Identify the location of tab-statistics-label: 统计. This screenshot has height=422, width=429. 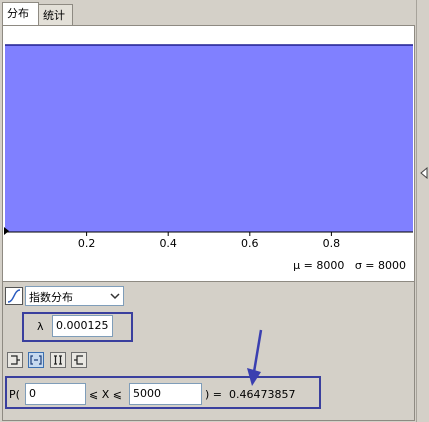
(54, 15).